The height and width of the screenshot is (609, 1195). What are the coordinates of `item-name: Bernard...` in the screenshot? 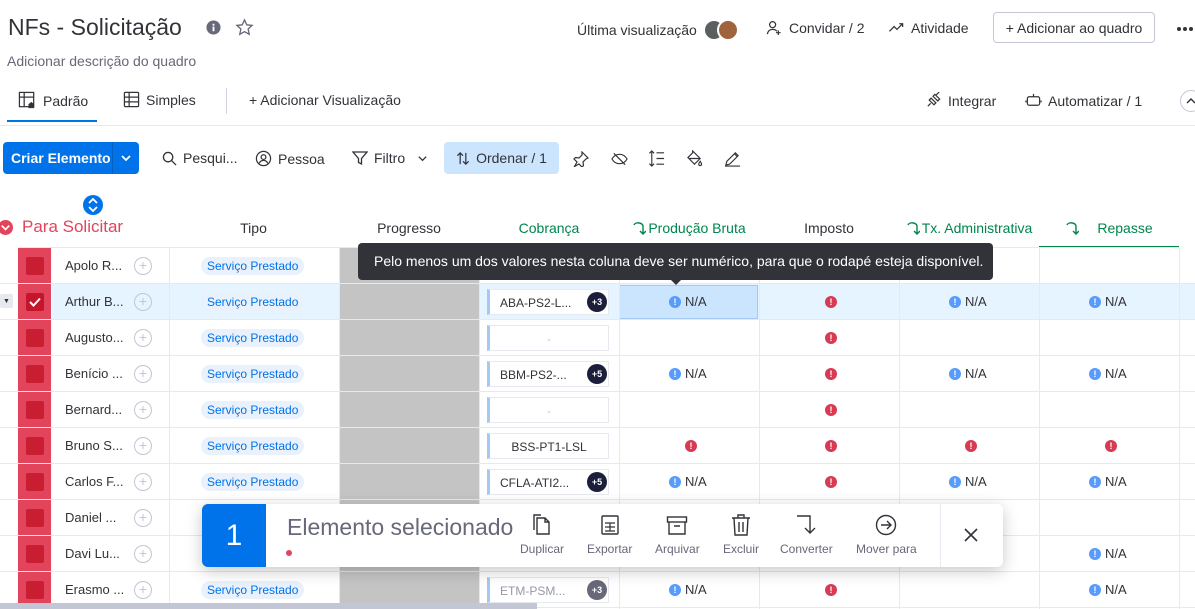 It's located at (93, 409).